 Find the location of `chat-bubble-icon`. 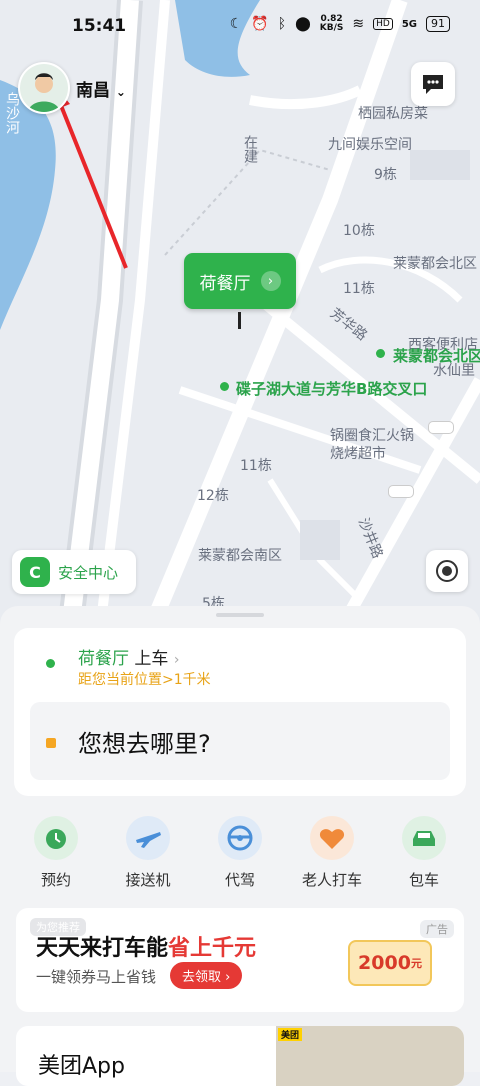

chat-bubble-icon is located at coordinates (433, 84).